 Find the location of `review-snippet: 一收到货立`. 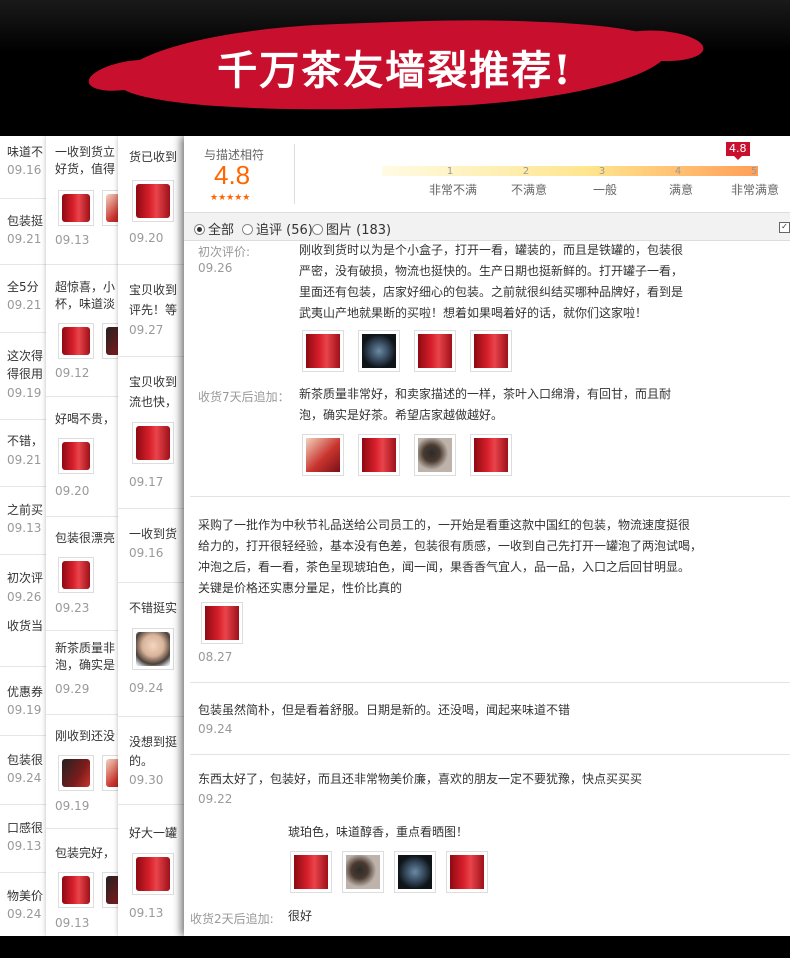

review-snippet: 一收到货立 is located at coordinates (85, 152).